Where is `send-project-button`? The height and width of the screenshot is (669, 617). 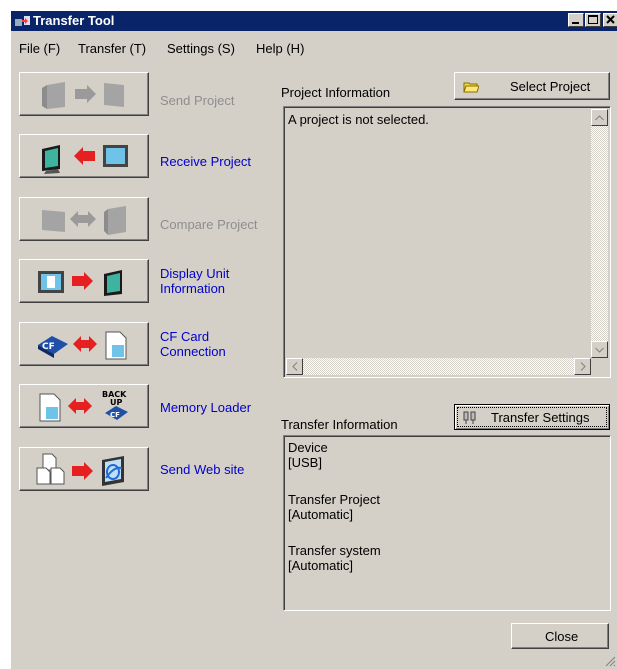
send-project-button is located at coordinates (84, 94).